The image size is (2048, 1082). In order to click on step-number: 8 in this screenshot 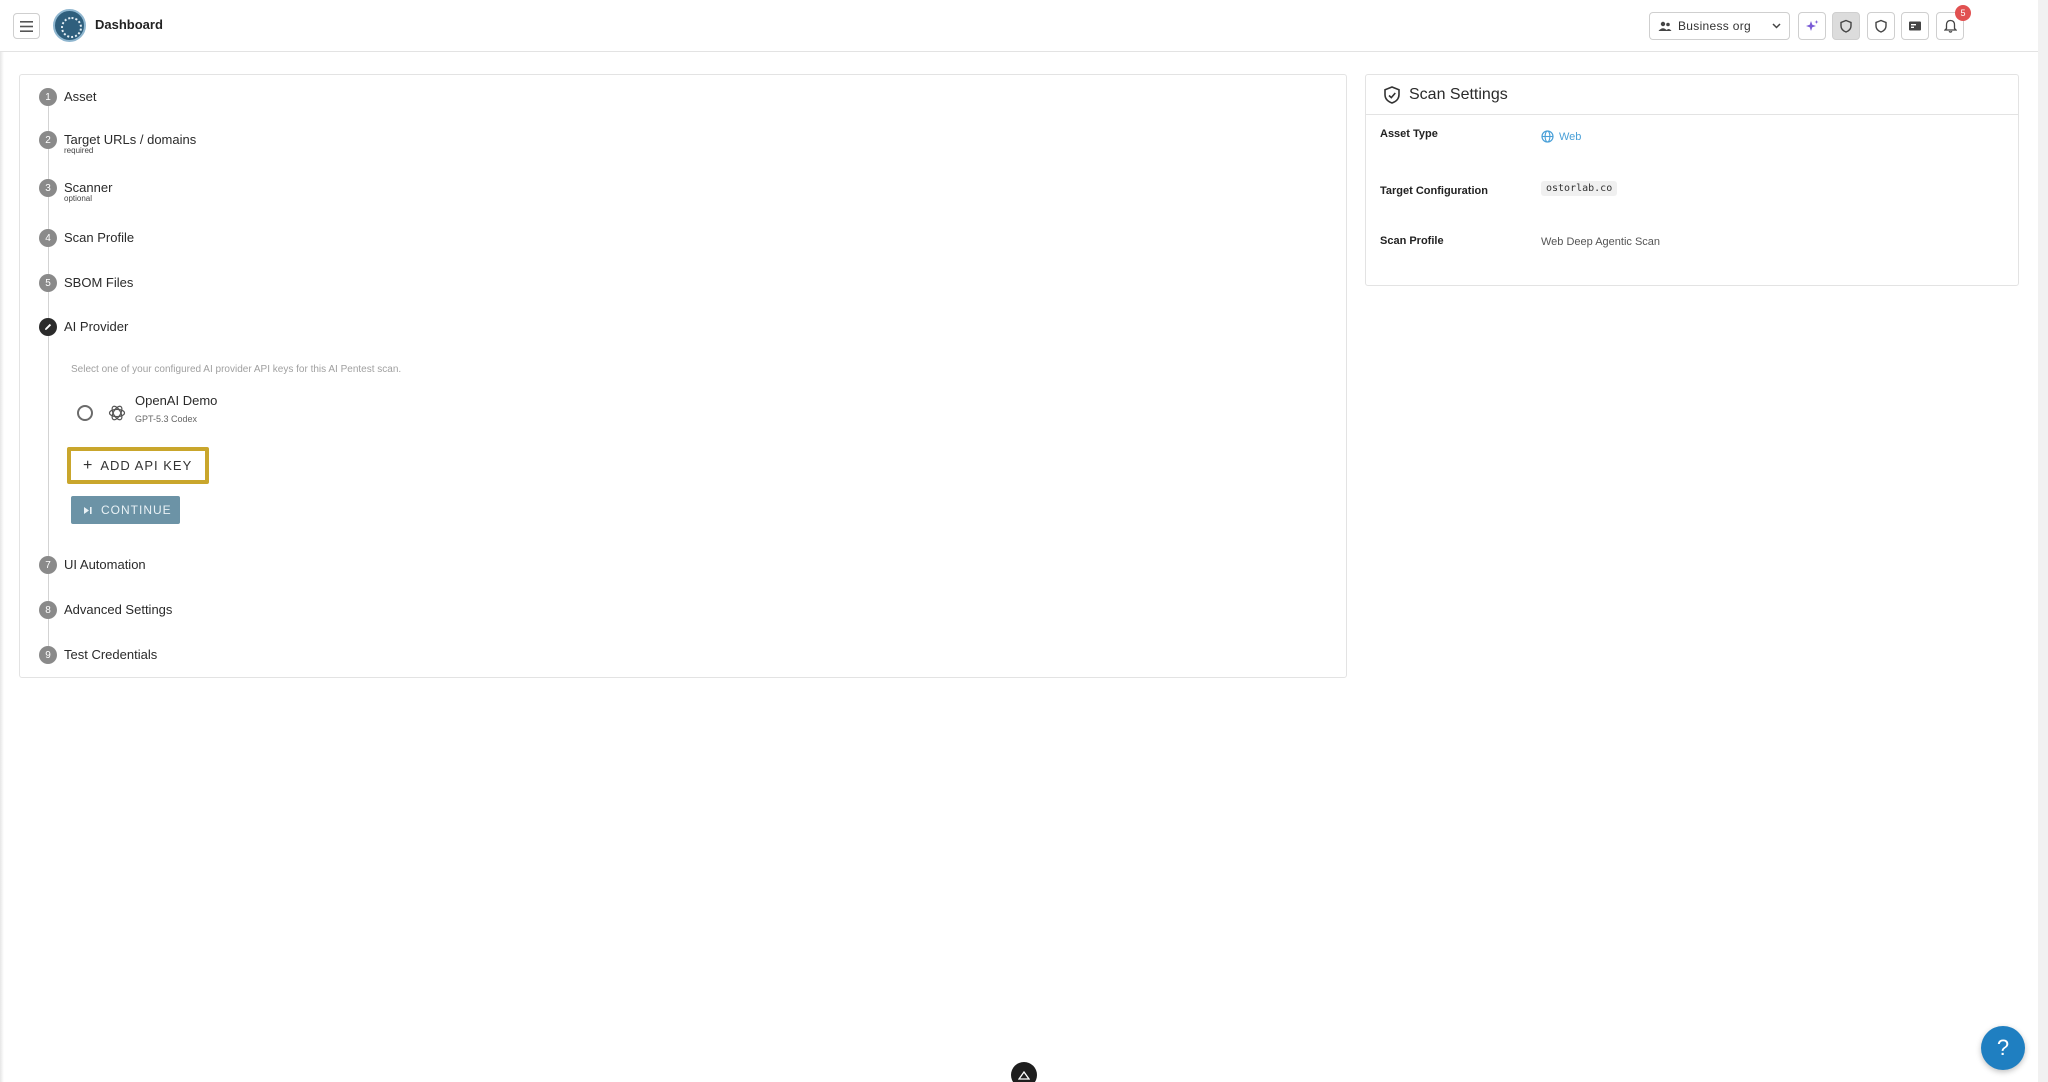, I will do `click(48, 610)`.